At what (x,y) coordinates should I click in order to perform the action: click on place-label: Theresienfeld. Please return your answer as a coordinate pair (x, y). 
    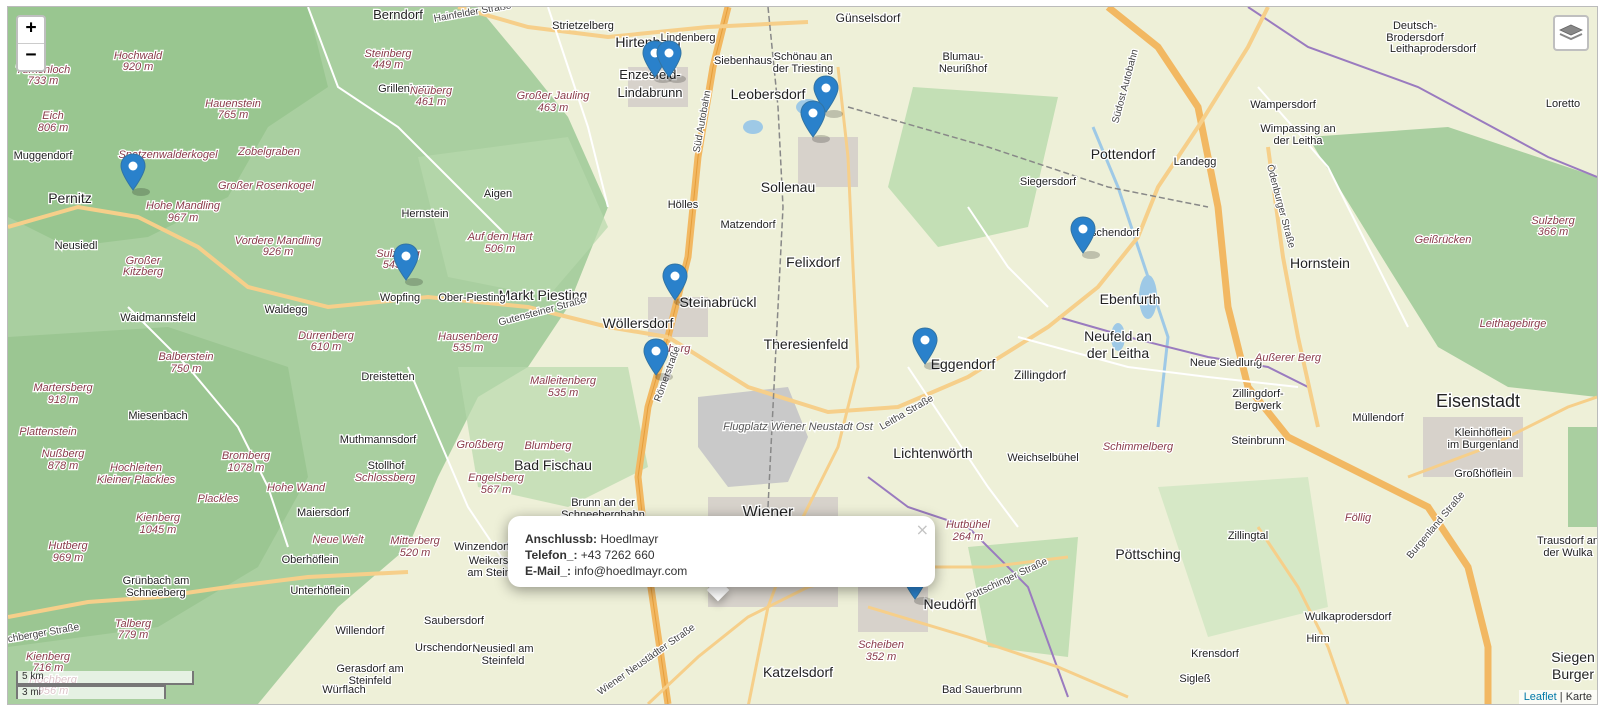
    Looking at the image, I should click on (806, 344).